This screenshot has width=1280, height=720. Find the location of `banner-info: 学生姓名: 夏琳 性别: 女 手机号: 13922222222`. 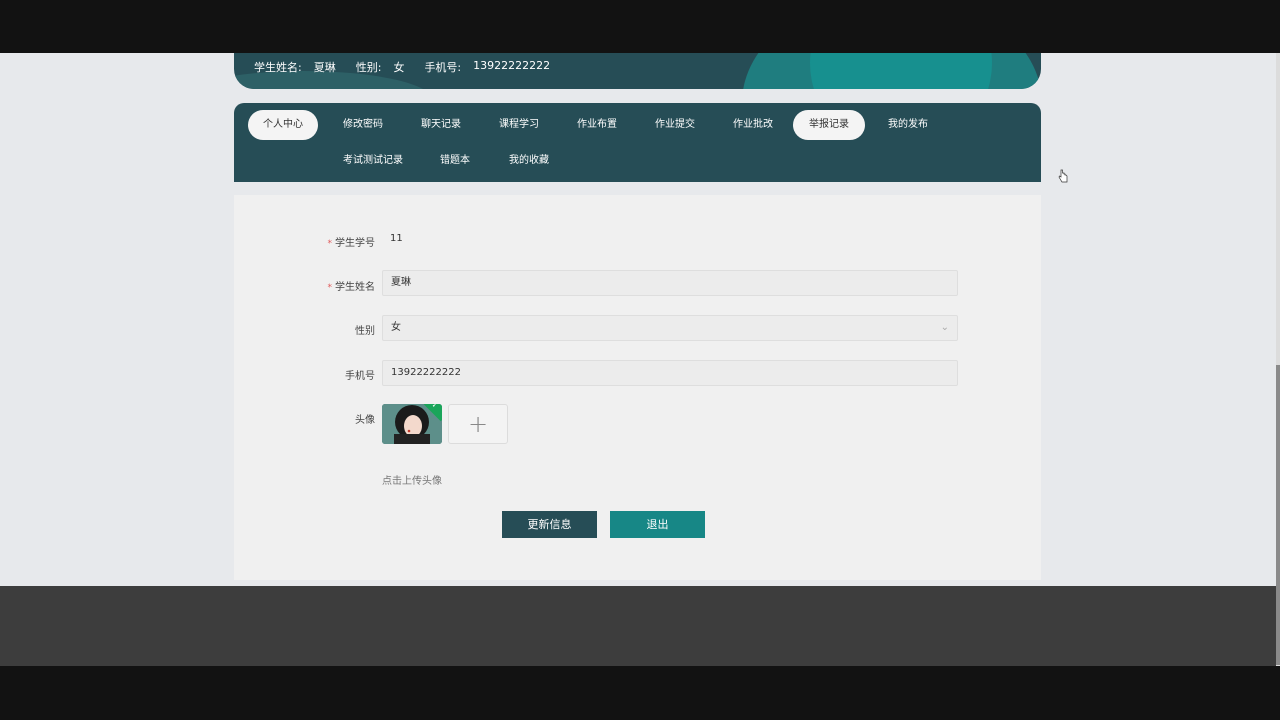

banner-info: 学生姓名: 夏琳 性别: 女 手机号: 13922222222 is located at coordinates (412, 67).